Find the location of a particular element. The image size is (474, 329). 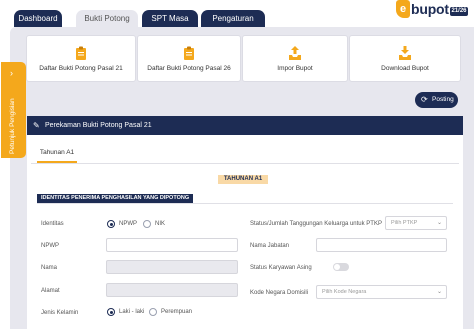

tab-bukti-potong: Bukti Potong is located at coordinates (107, 18).